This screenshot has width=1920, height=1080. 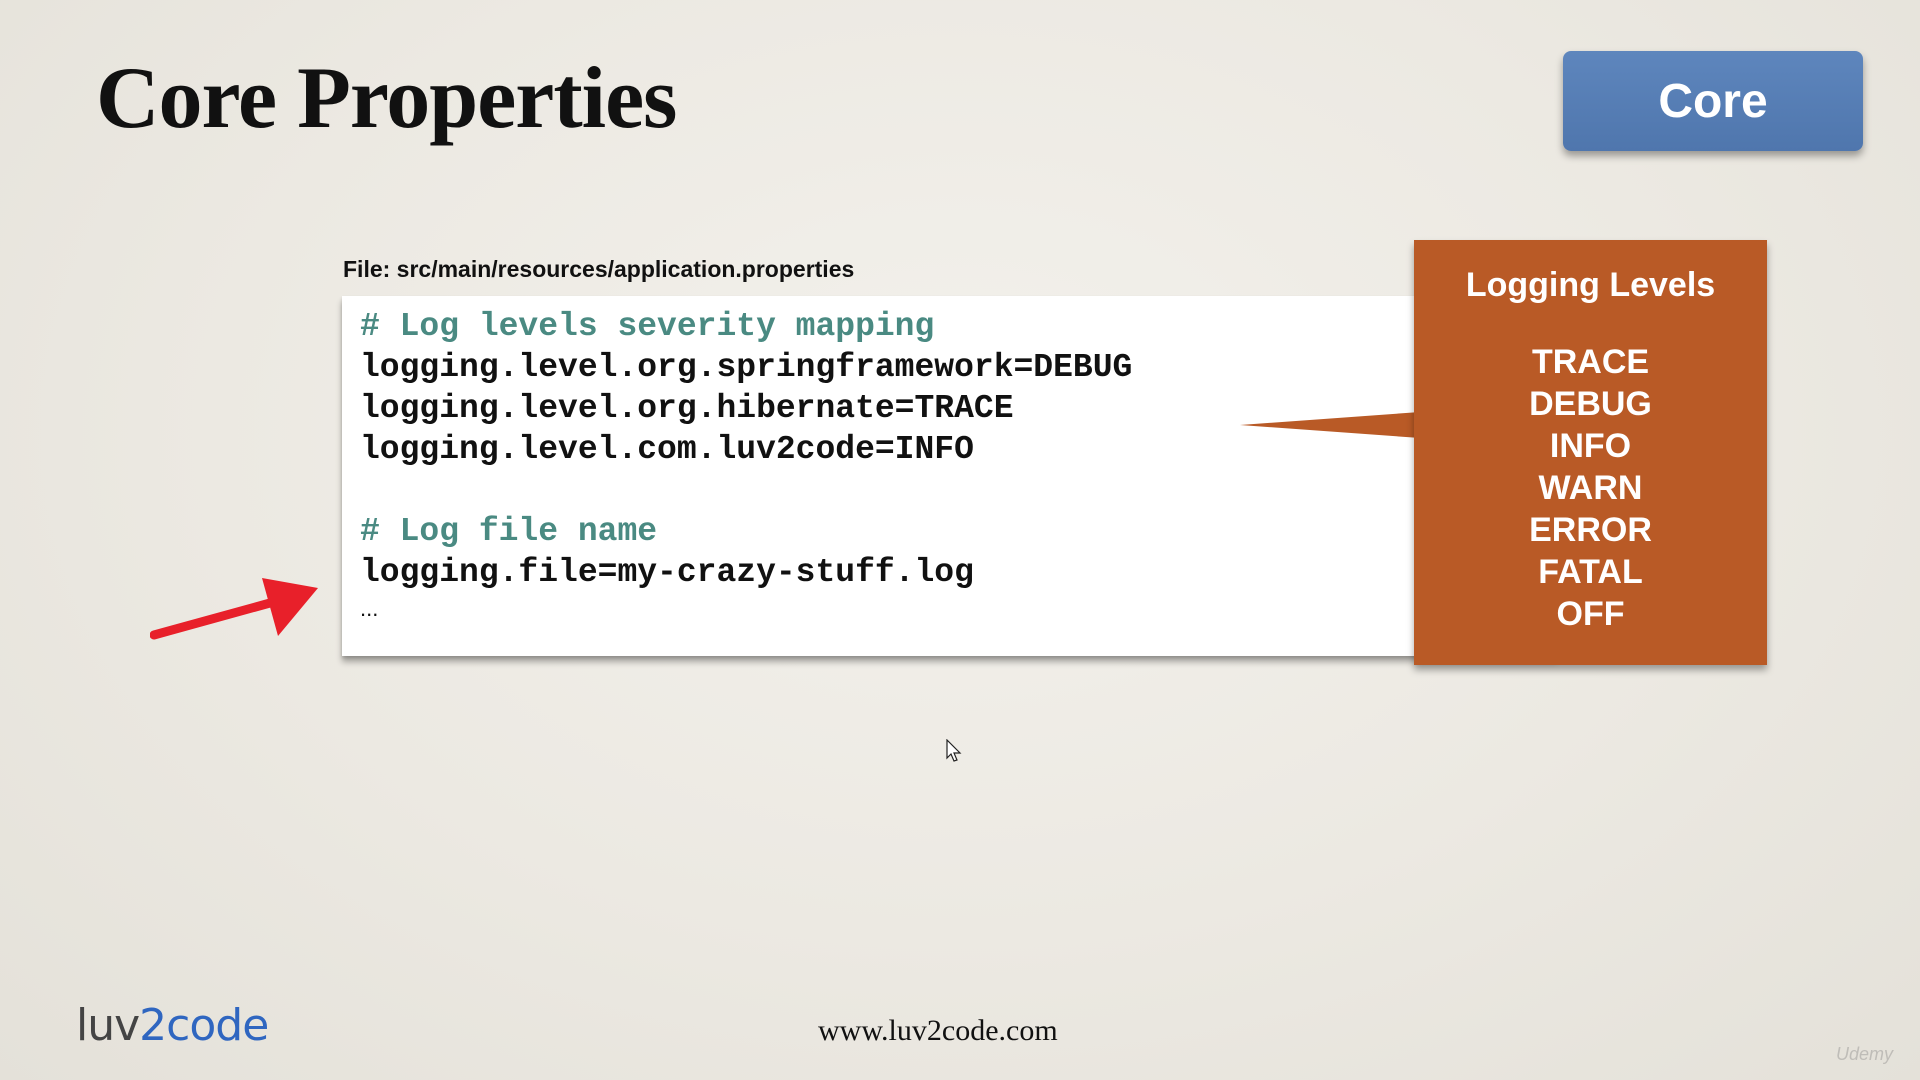 I want to click on red-arrow-icon, so click(x=234, y=609).